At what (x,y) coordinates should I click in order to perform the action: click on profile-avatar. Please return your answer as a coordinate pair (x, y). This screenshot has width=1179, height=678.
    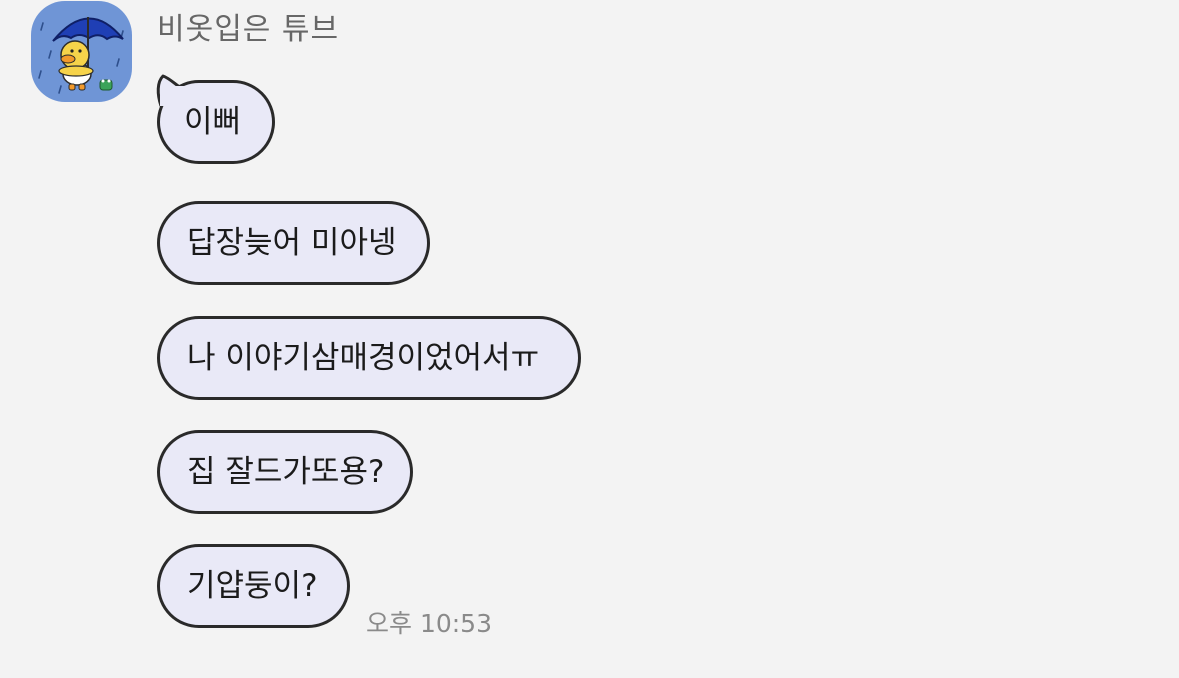
    Looking at the image, I should click on (81, 51).